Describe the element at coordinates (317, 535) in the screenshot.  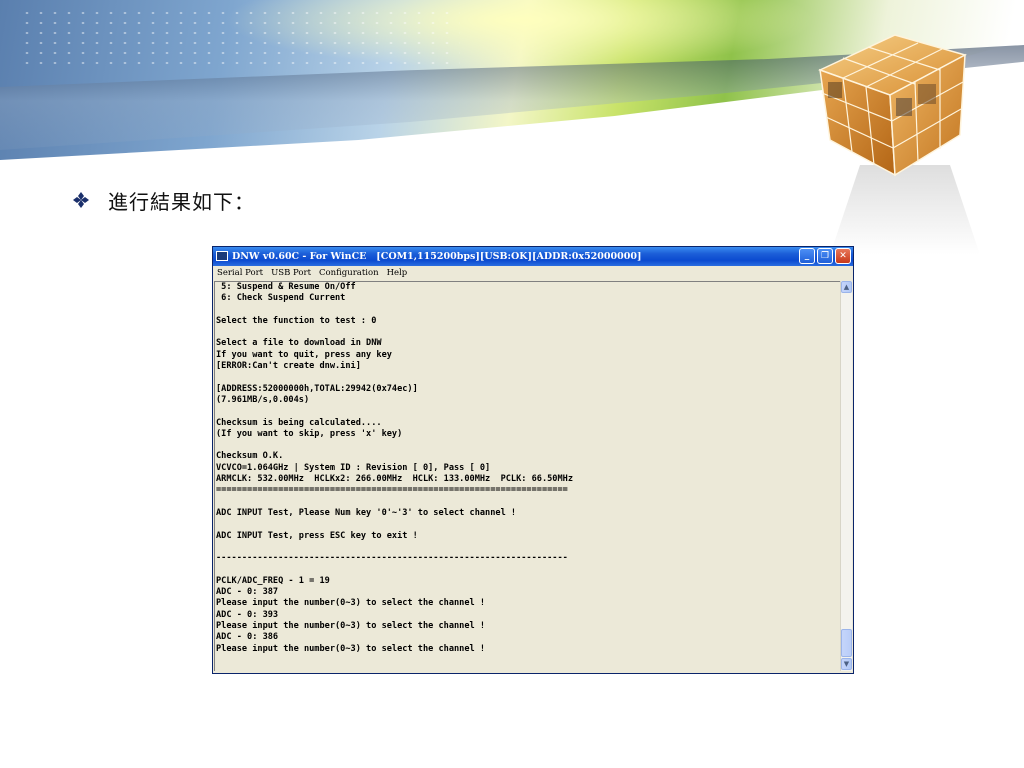
I see `console-line: ADC INPUT Test, press ESC key to exit !` at that location.